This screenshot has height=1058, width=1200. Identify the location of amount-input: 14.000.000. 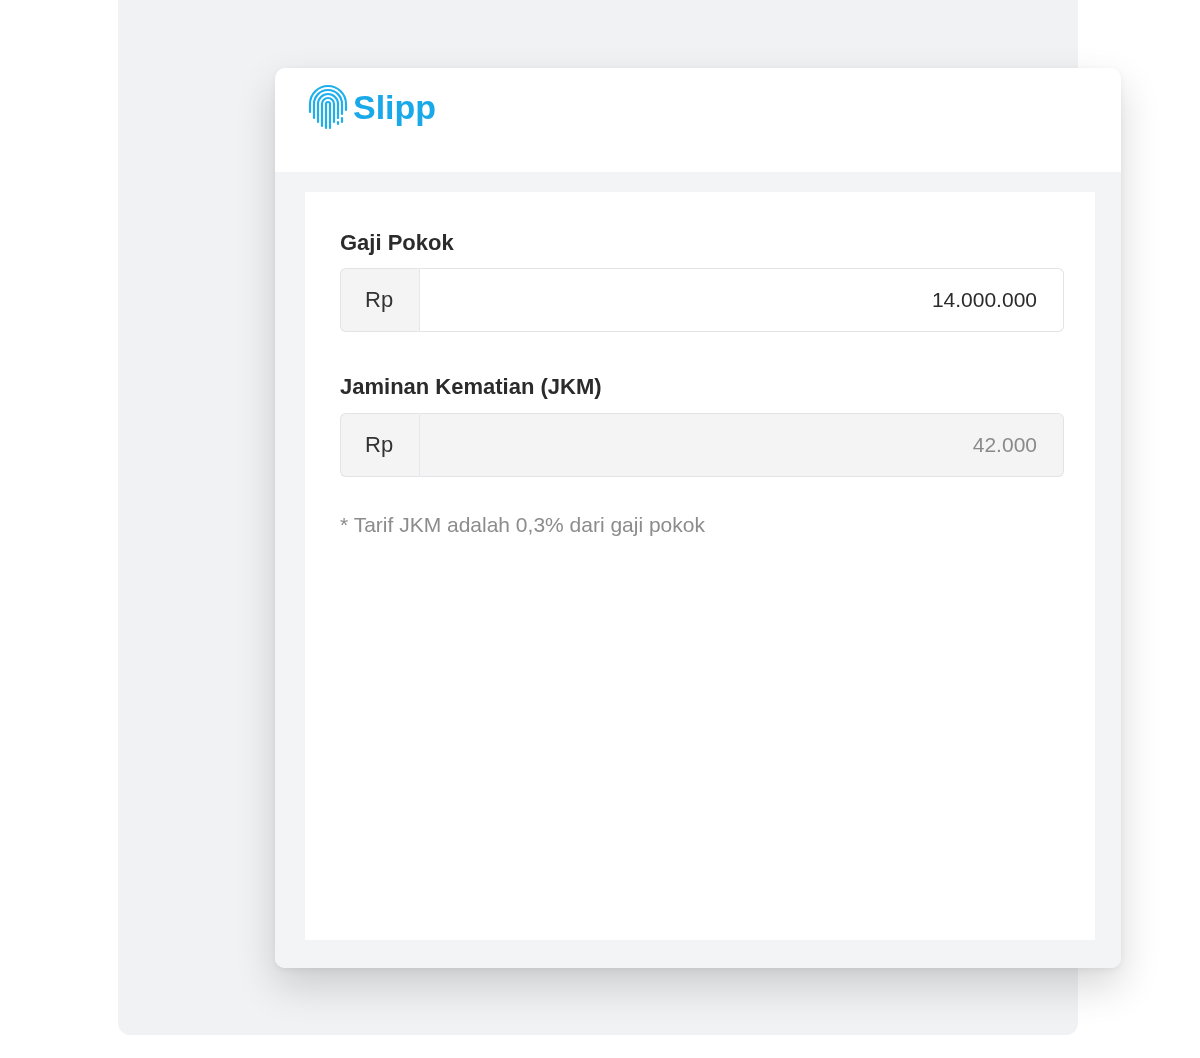
(742, 300).